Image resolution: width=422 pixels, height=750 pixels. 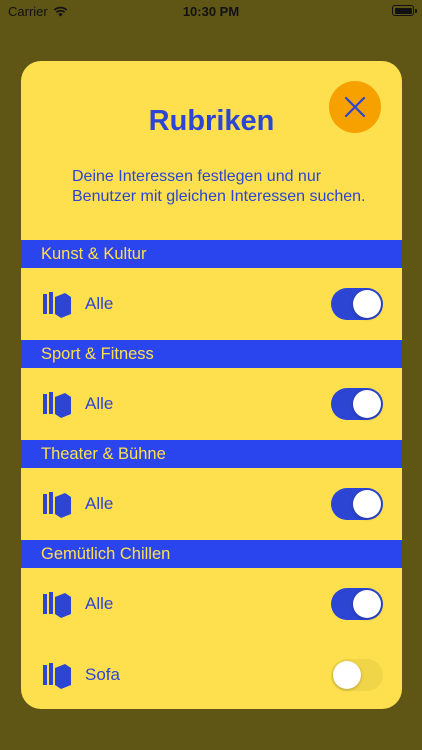 What do you see at coordinates (211, 254) in the screenshot?
I see `section-header-kunst-kultur: Kunst & Kultur` at bounding box center [211, 254].